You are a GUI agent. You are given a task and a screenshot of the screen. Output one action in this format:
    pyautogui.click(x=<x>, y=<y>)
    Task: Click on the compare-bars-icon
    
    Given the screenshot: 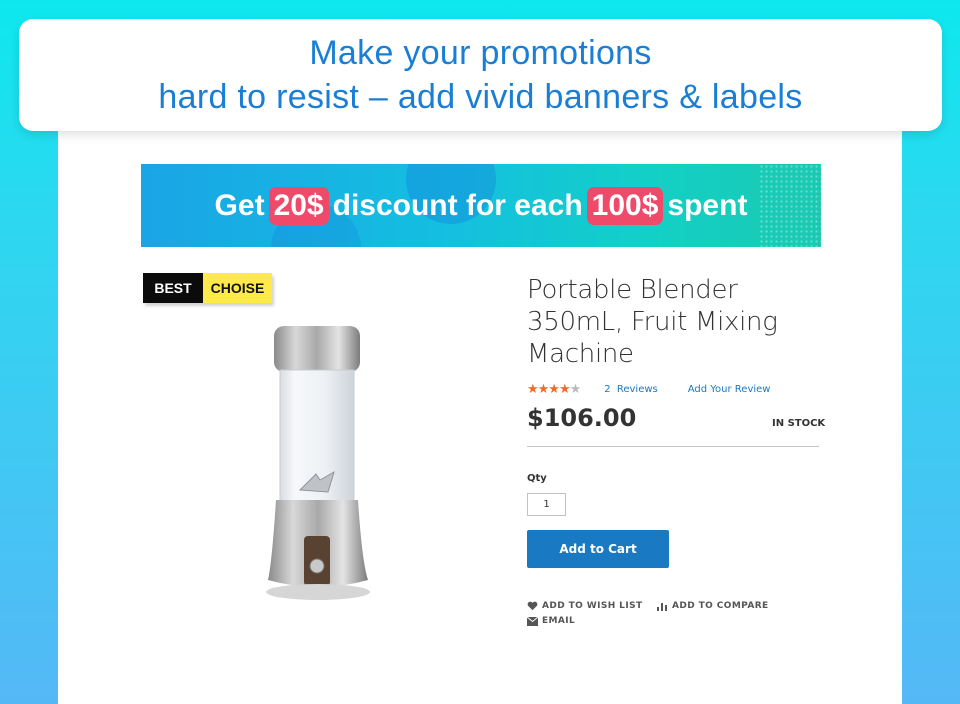 What is the action you would take?
    pyautogui.click(x=662, y=607)
    